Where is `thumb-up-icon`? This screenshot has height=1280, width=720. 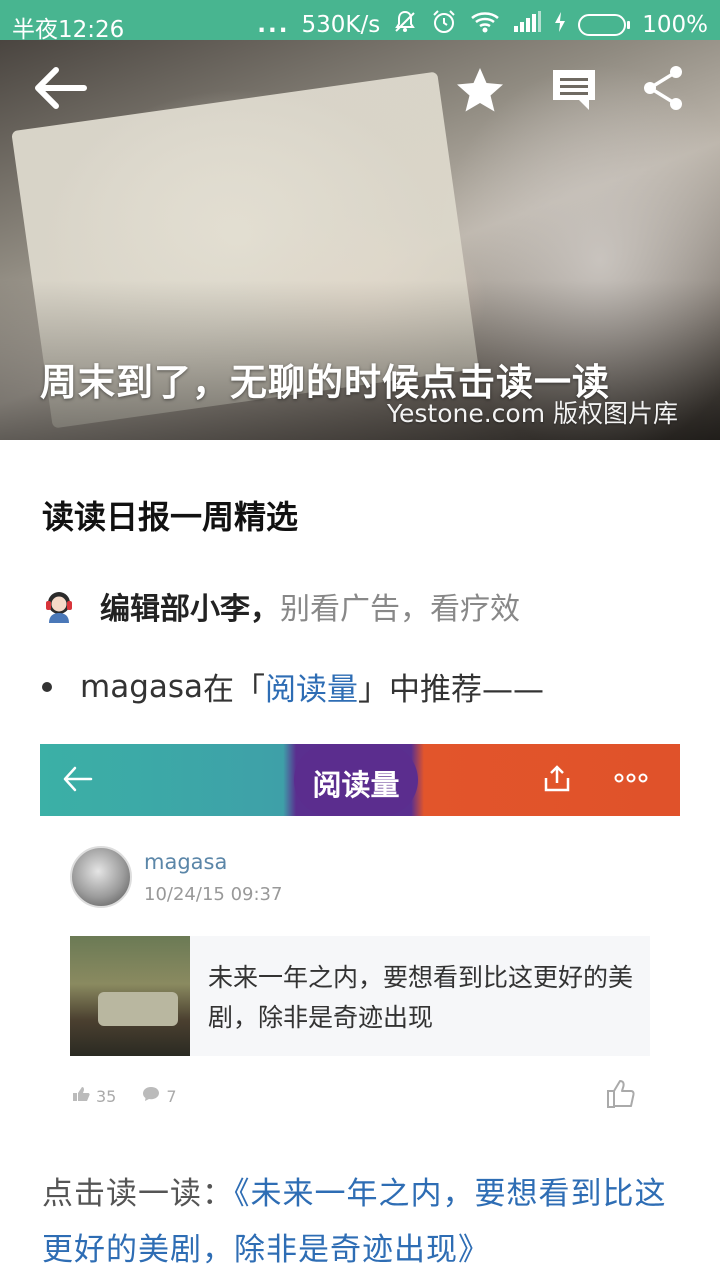
thumb-up-icon is located at coordinates (622, 1096).